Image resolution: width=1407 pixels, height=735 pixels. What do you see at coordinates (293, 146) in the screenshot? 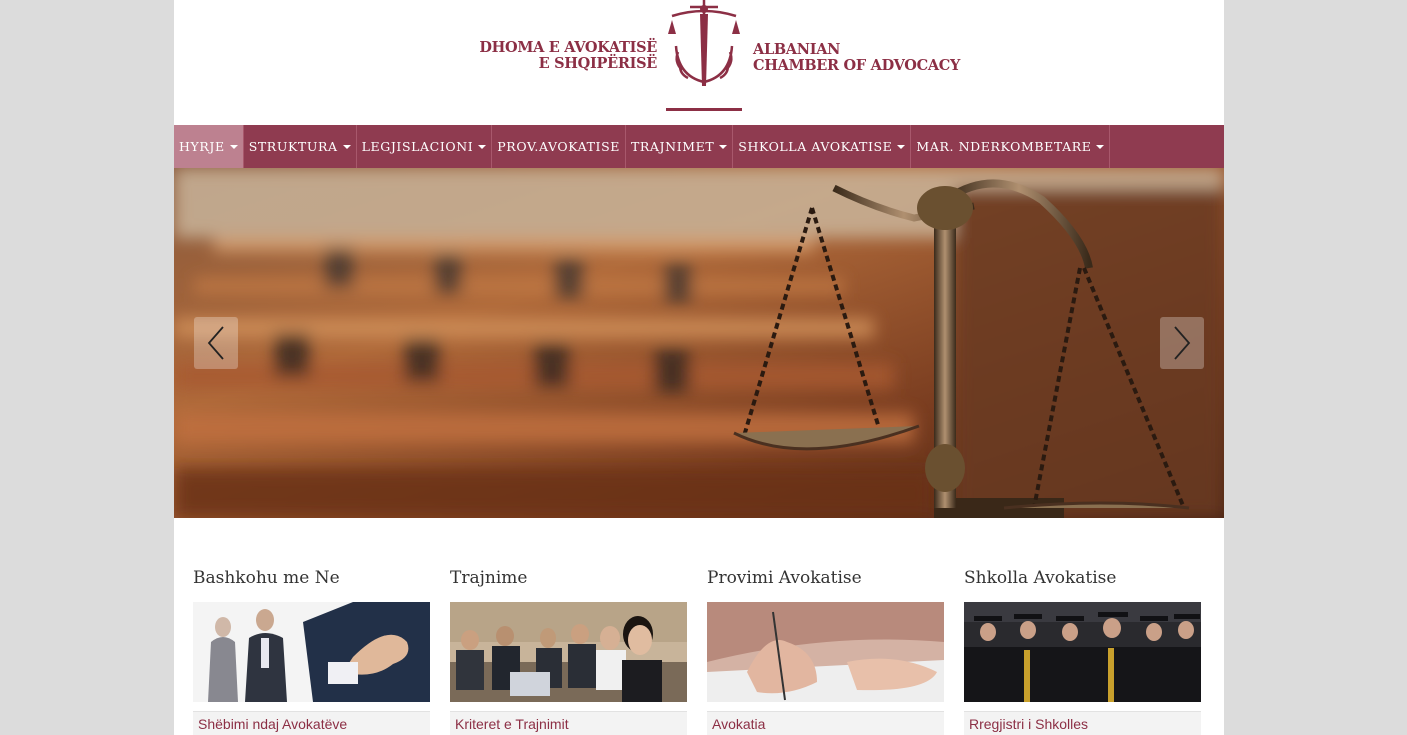
I see `nav-item-label: STRUKTURA` at bounding box center [293, 146].